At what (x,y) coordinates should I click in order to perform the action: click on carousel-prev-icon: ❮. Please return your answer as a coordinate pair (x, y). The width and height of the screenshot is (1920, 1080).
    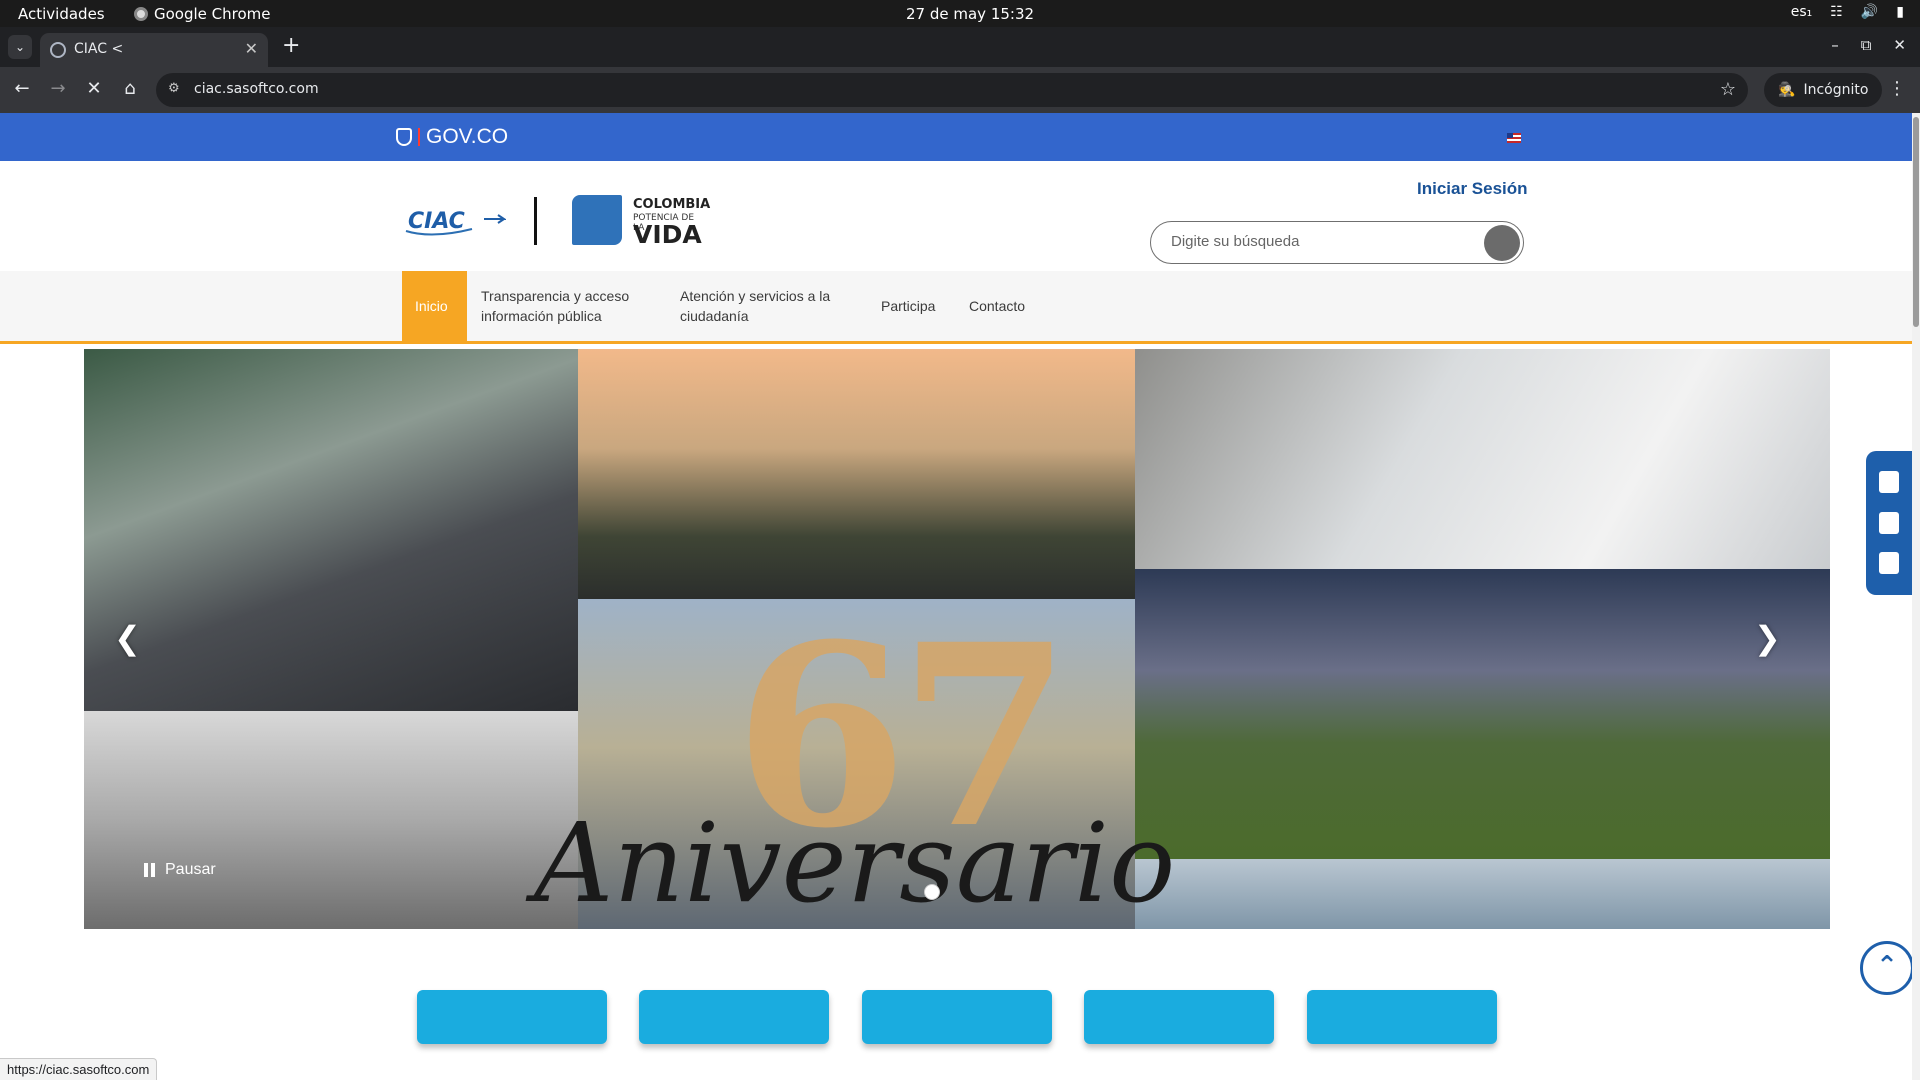
    Looking at the image, I should click on (127, 638).